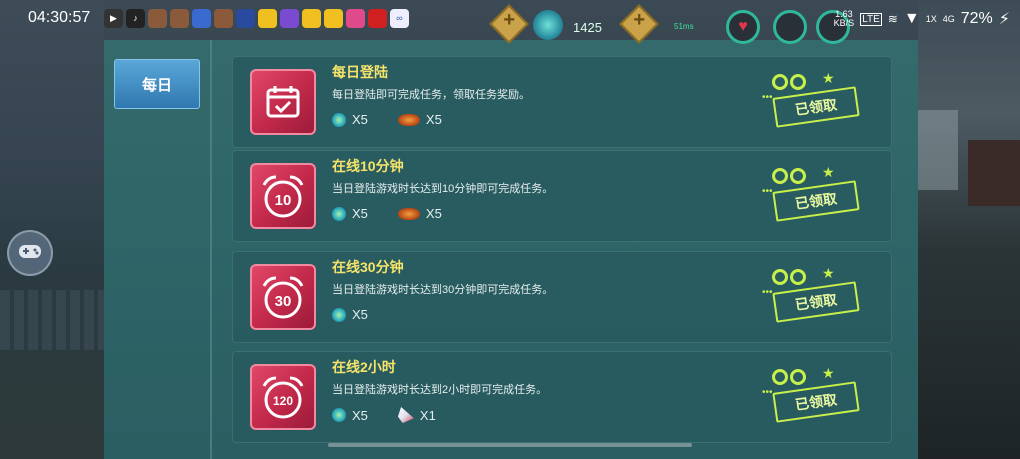 The width and height of the screenshot is (1020, 459). What do you see at coordinates (59, 17) in the screenshot?
I see `status-time: 04:30:57` at bounding box center [59, 17].